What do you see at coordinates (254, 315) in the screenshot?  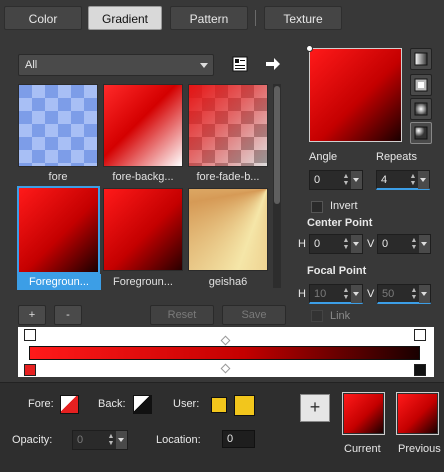 I see `save-button: Save` at bounding box center [254, 315].